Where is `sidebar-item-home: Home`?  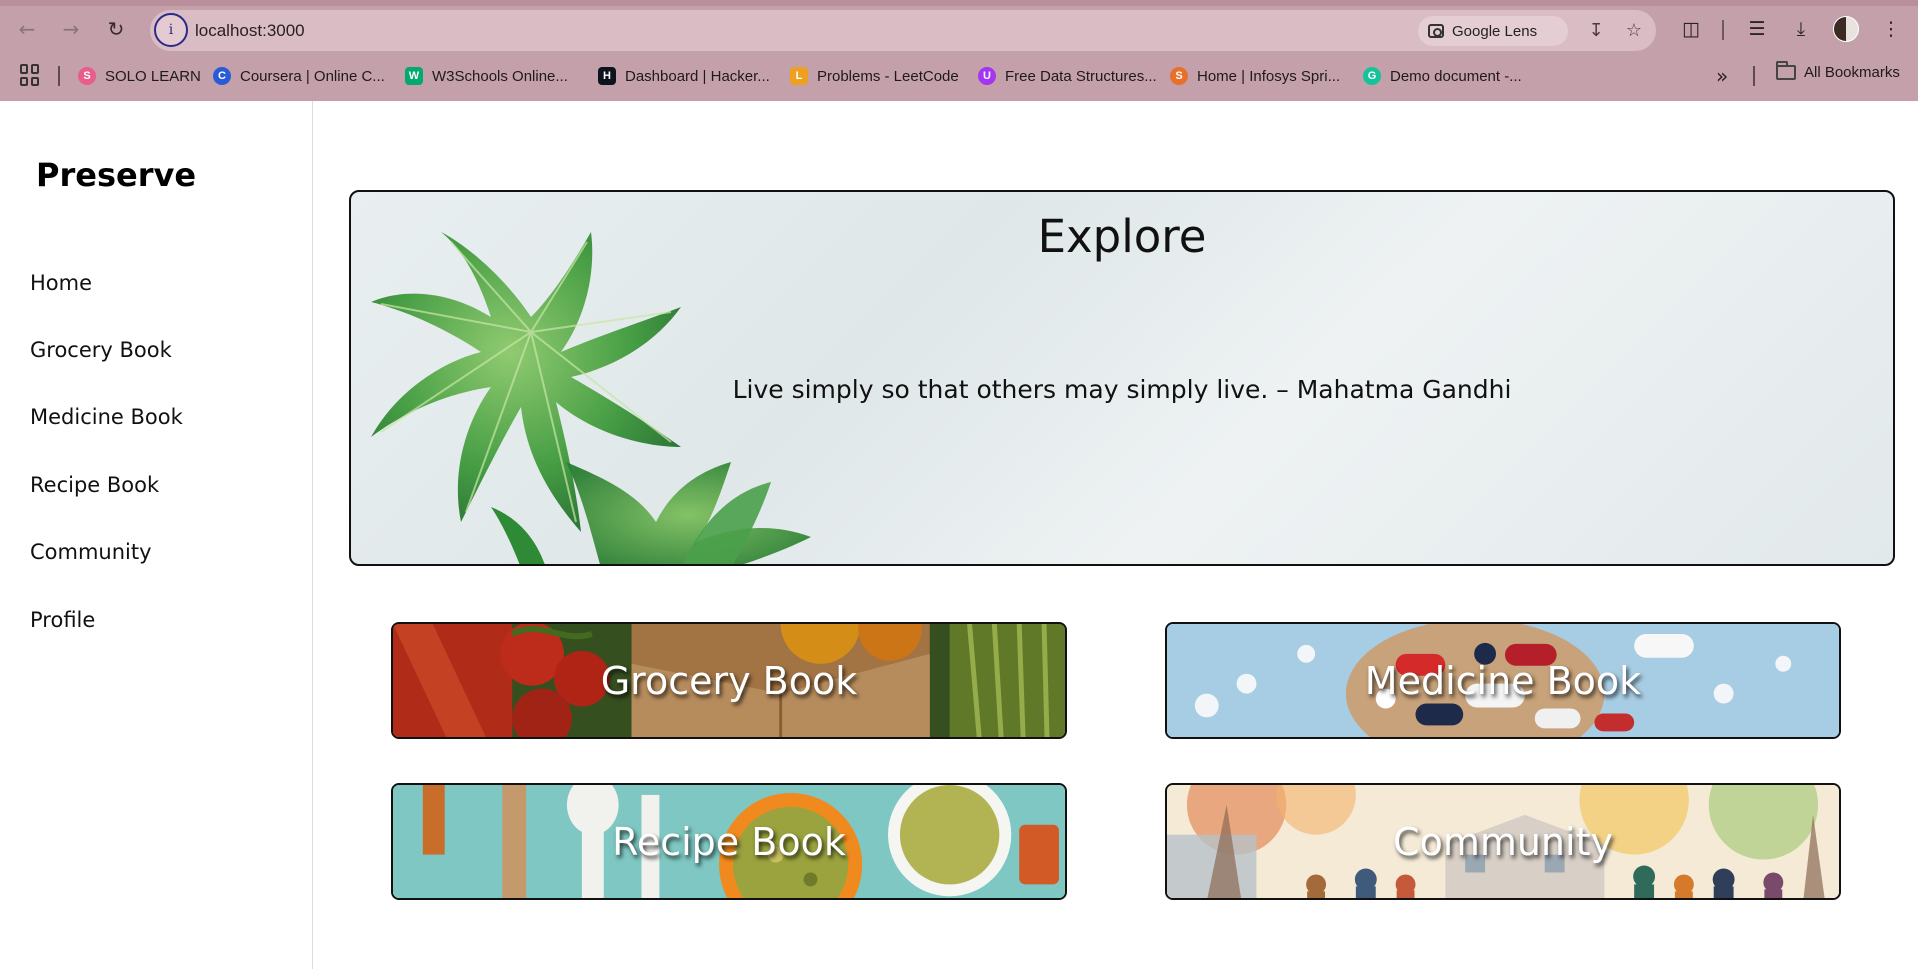
sidebar-item-home: Home is located at coordinates (61, 283).